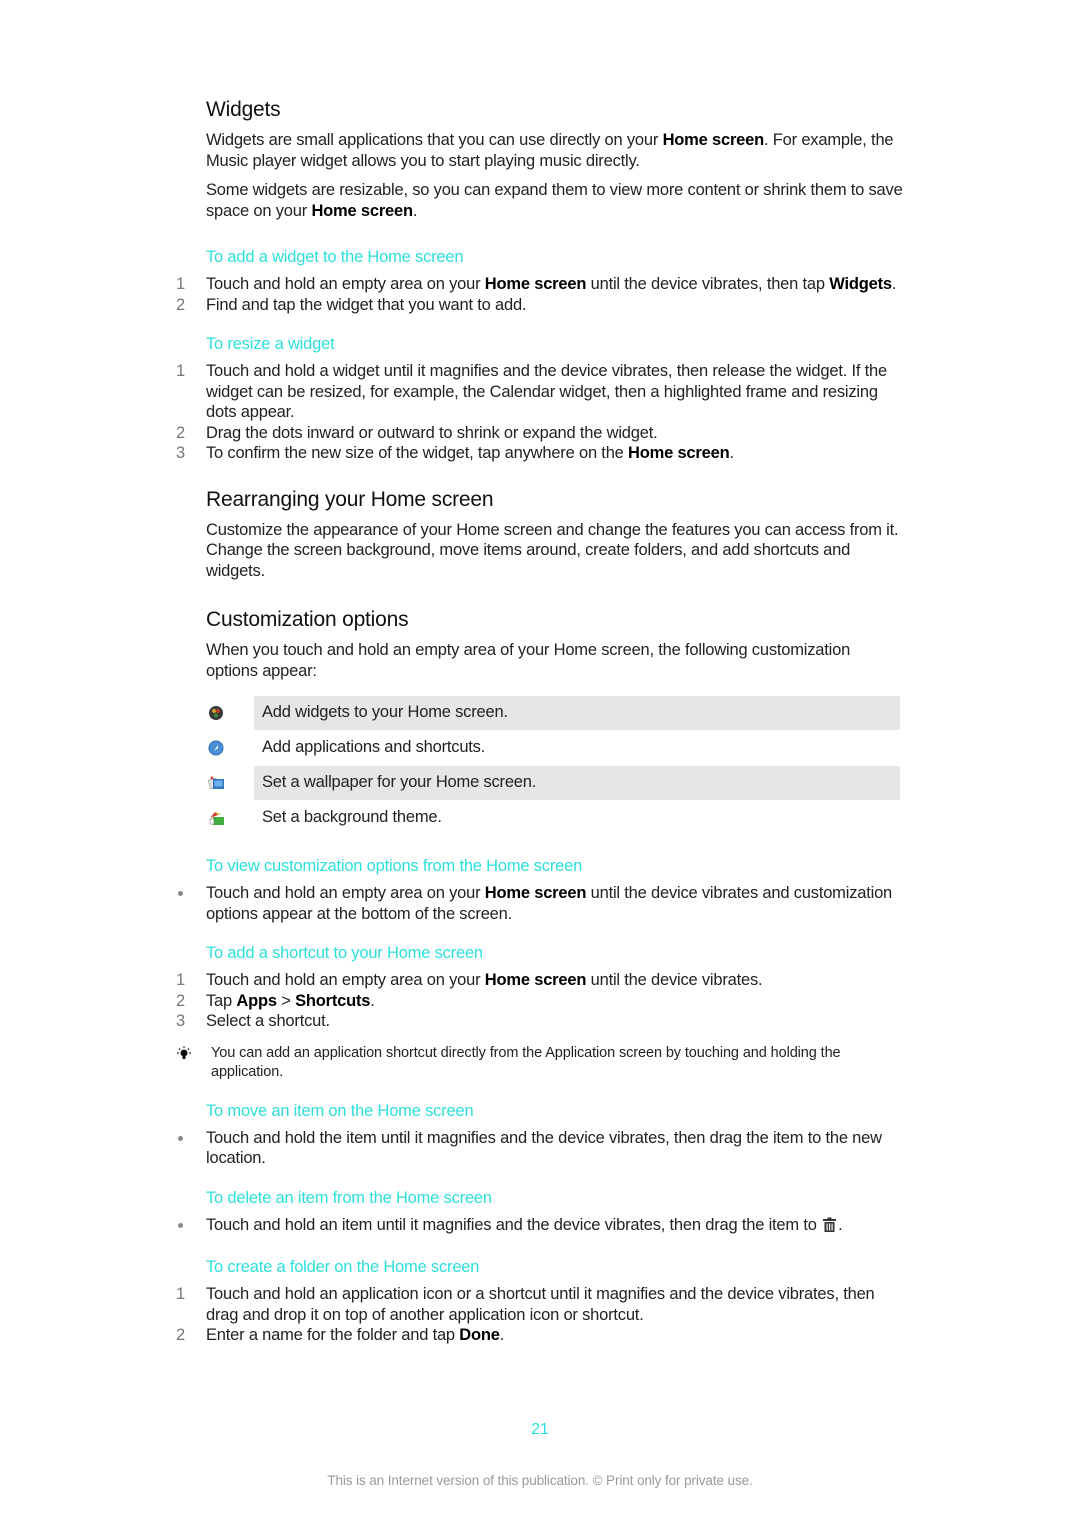  I want to click on option-text: Set a background theme., so click(352, 817).